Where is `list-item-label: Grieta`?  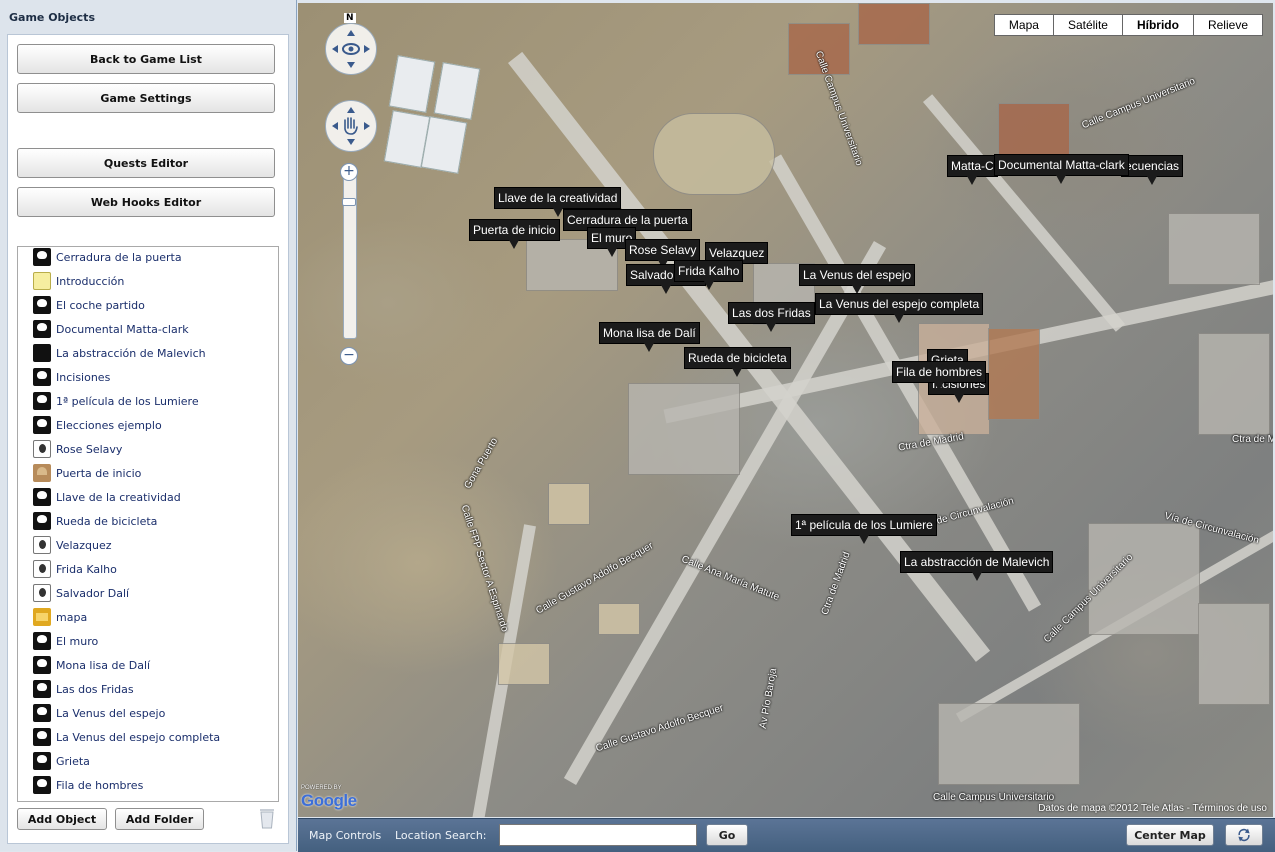 list-item-label: Grieta is located at coordinates (73, 761).